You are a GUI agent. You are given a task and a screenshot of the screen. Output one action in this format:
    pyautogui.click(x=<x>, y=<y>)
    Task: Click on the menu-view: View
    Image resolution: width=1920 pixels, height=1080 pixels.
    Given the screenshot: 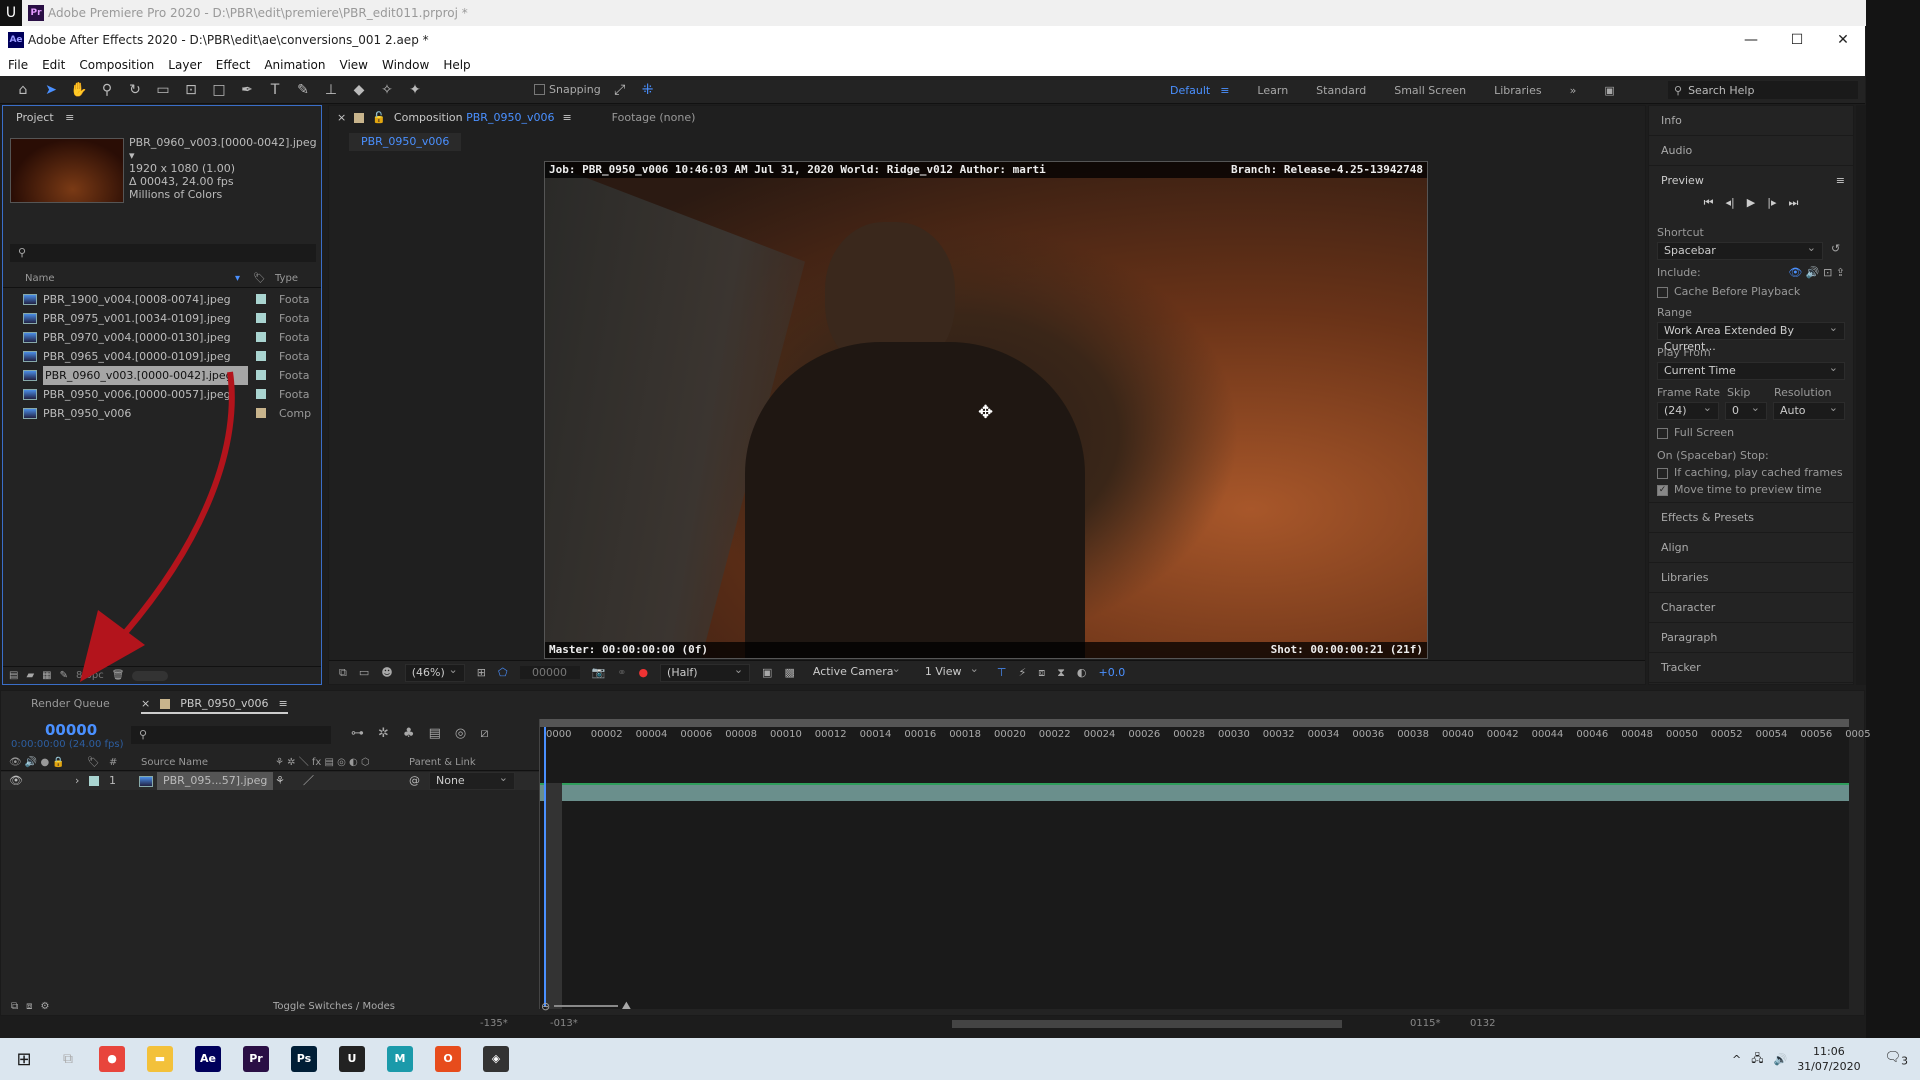 What is the action you would take?
    pyautogui.click(x=354, y=65)
    